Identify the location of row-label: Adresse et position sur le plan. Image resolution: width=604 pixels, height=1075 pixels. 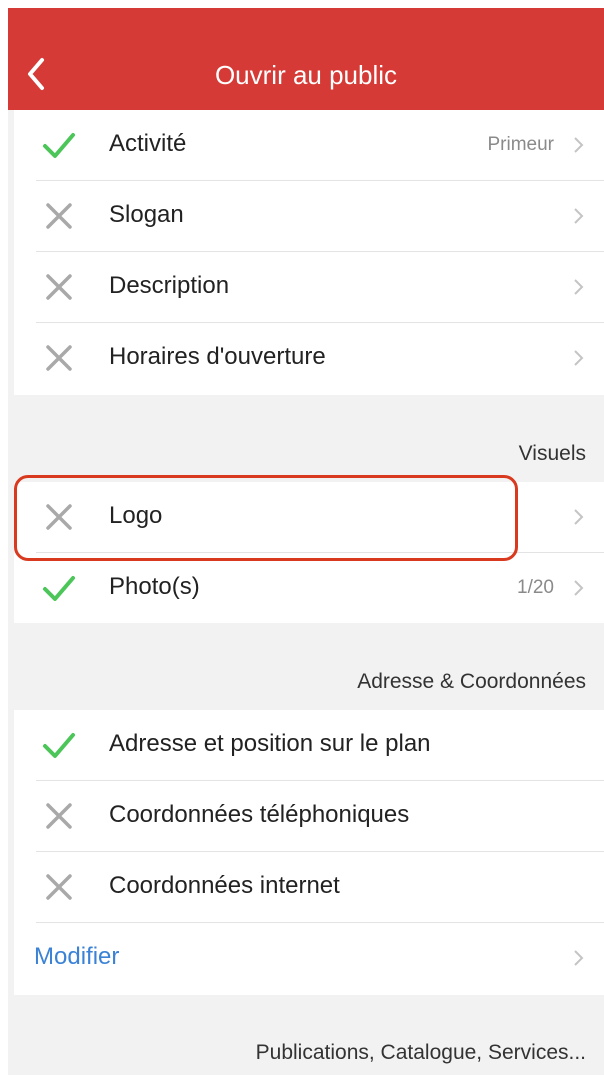
(270, 743).